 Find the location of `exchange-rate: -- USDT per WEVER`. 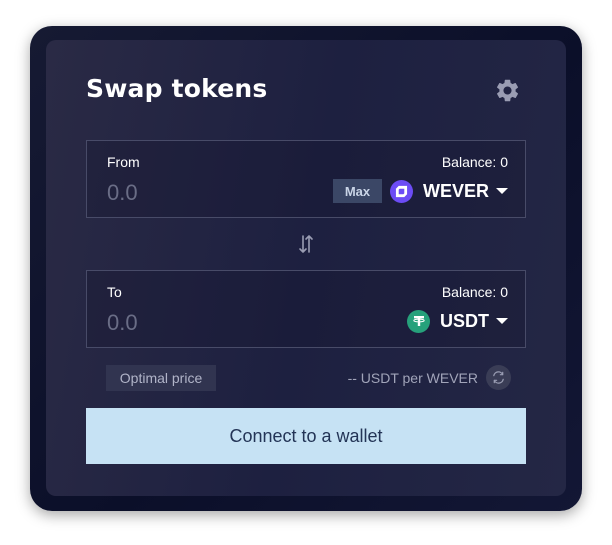

exchange-rate: -- USDT per WEVER is located at coordinates (412, 378).